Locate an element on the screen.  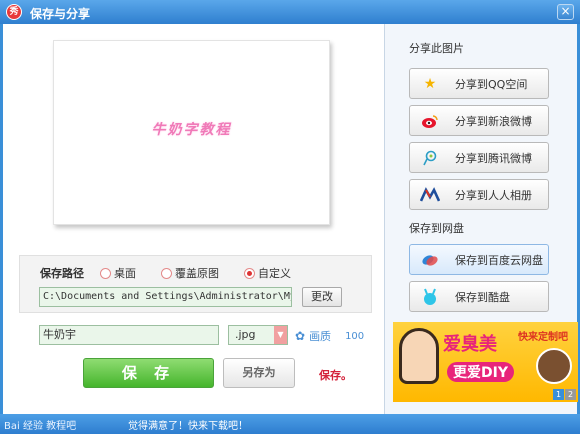
model-photo is located at coordinates (419, 356).